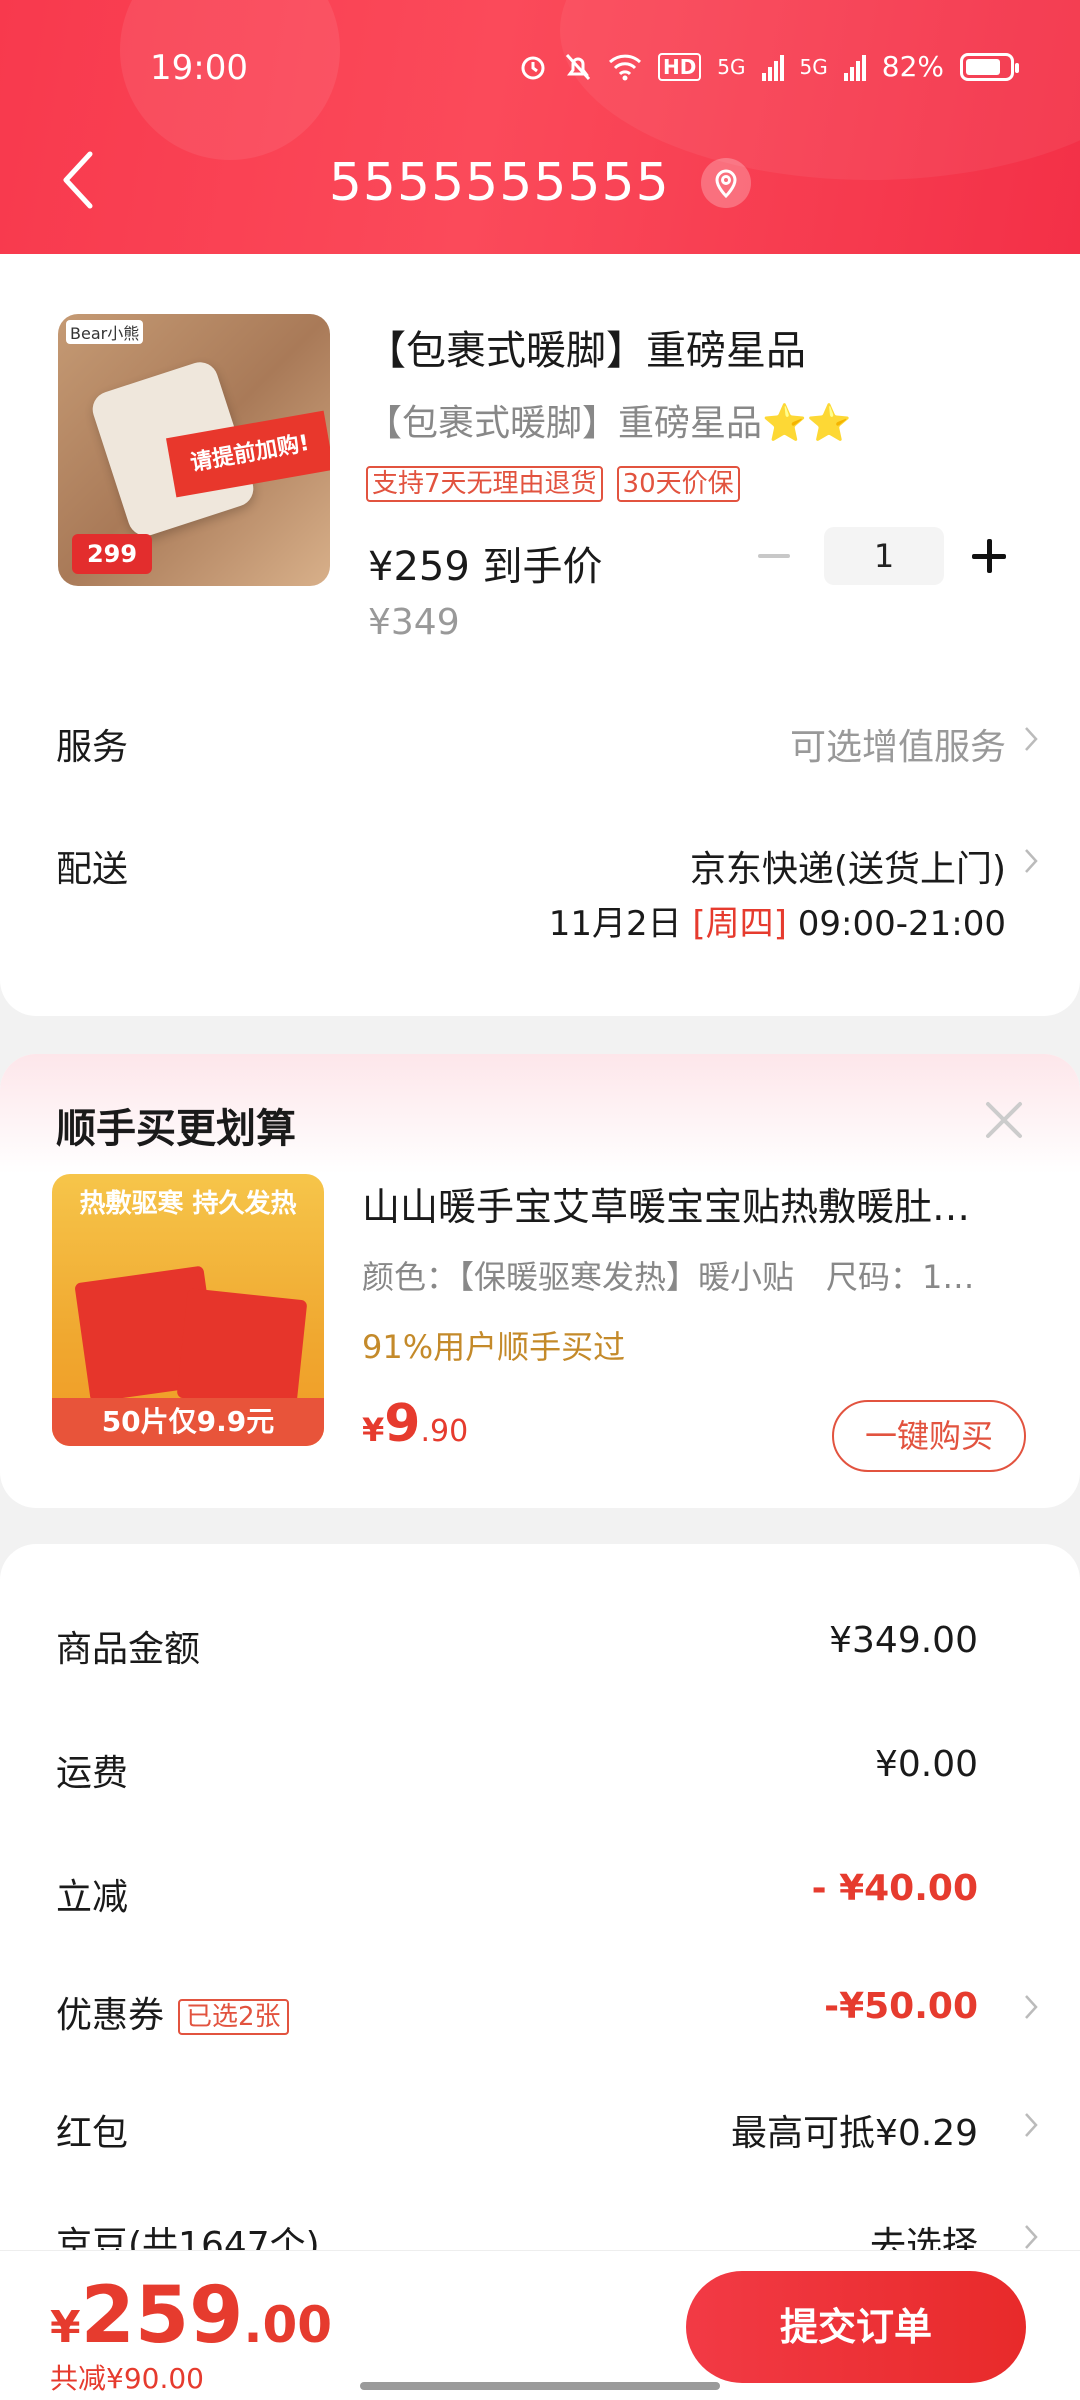 The height and width of the screenshot is (2400, 1080). Describe the element at coordinates (194, 450) in the screenshot. I see `product-image: Bear小熊 请提前加购! 299` at that location.